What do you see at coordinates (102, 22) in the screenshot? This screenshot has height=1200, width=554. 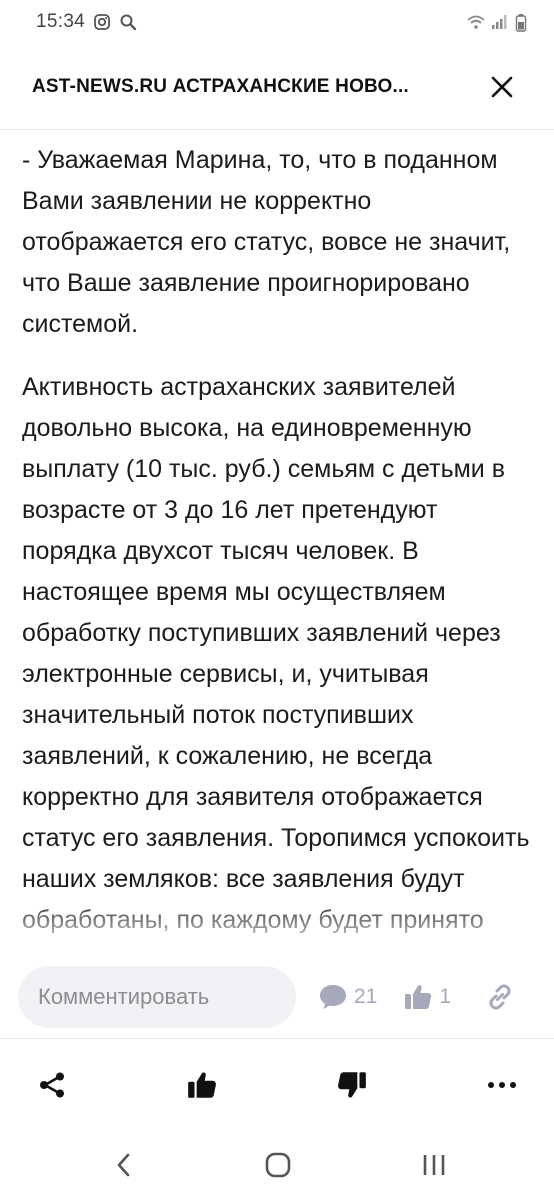 I see `instagram-icon` at bounding box center [102, 22].